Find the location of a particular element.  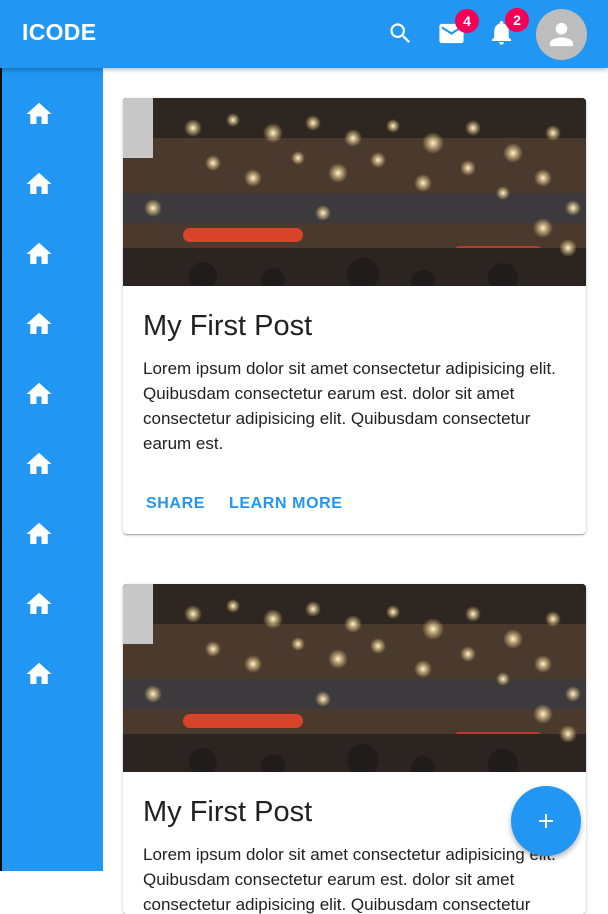

brand-title: ICODE is located at coordinates (59, 32).